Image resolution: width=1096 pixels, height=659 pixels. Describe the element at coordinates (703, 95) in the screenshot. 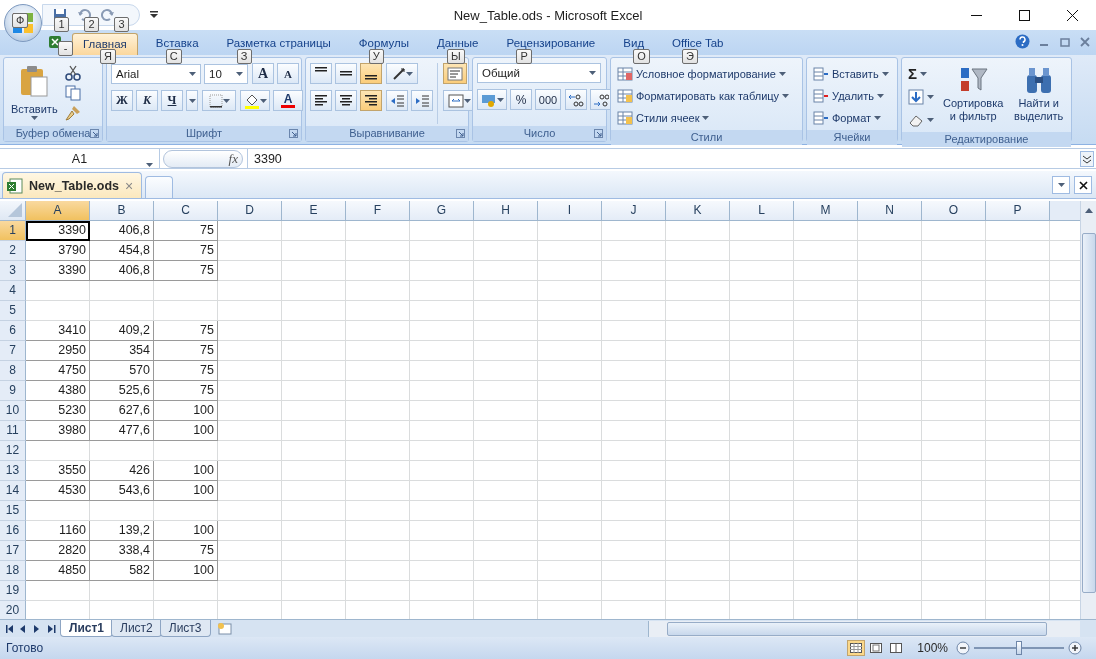

I see `styles-menu-button: Форматировать как таблицу` at that location.